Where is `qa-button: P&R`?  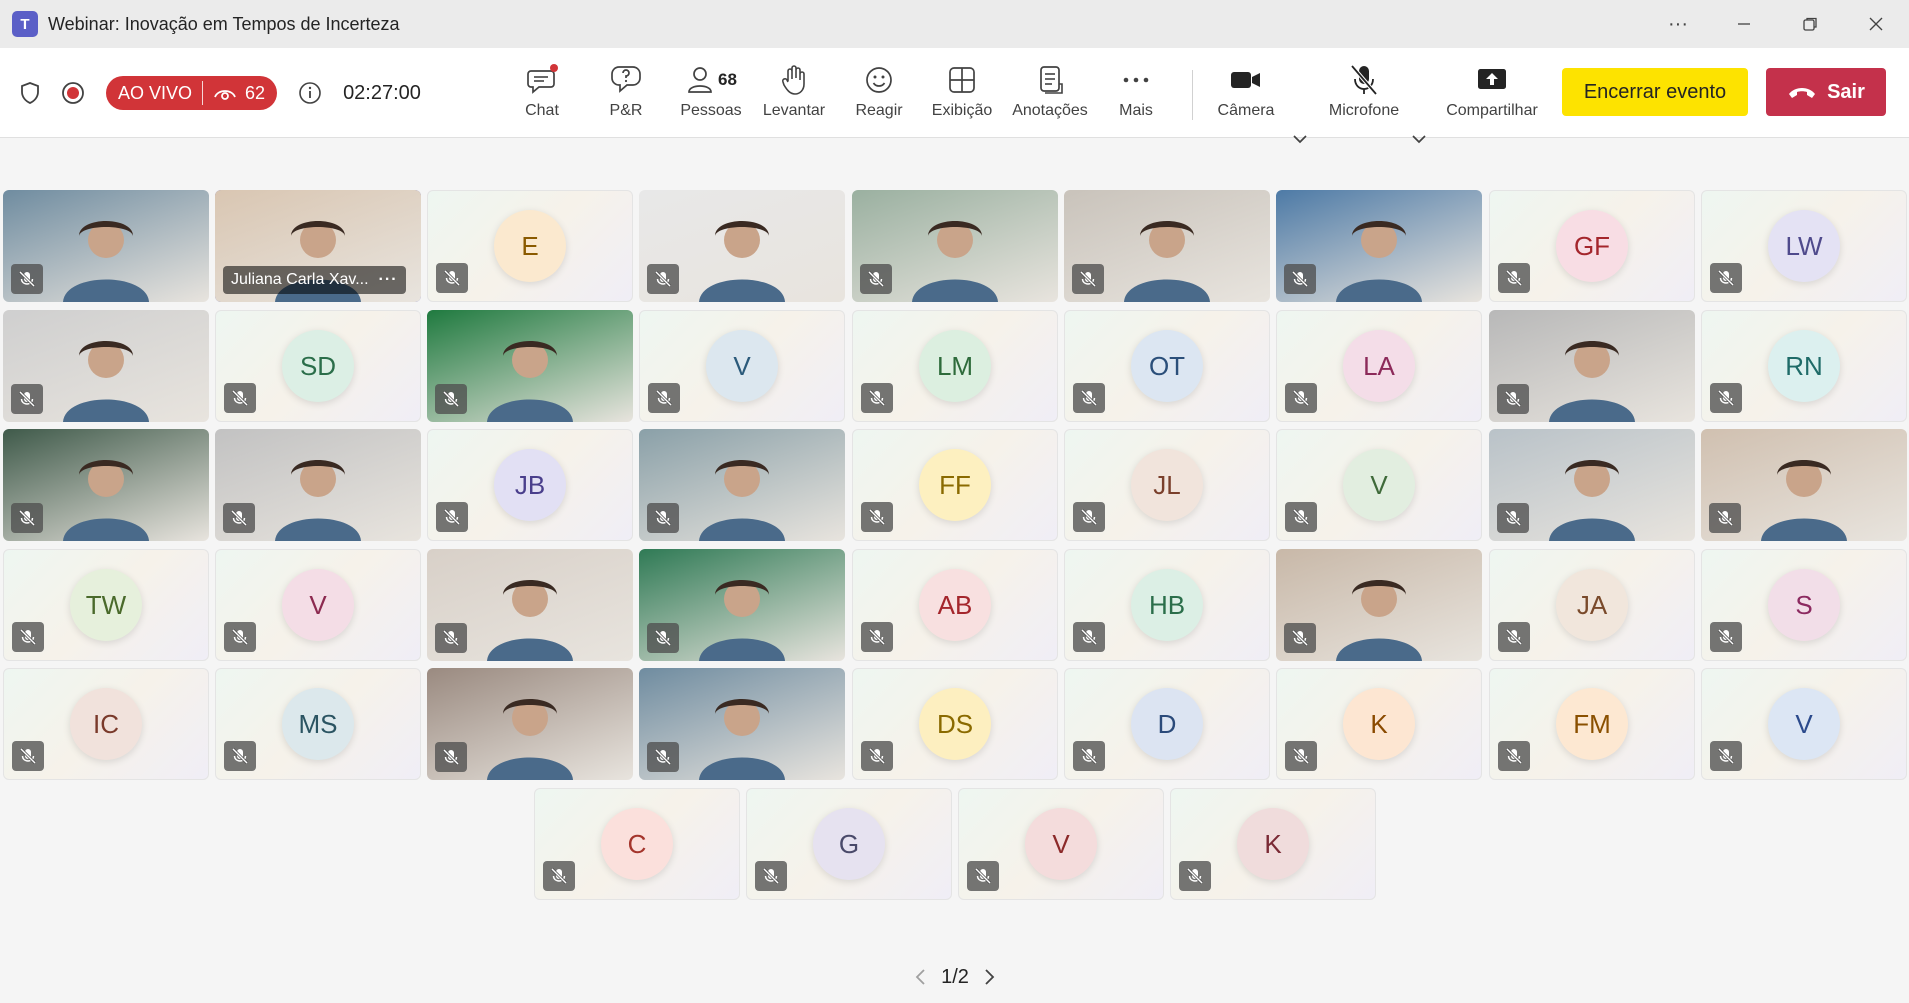
qa-button: P&R is located at coordinates (626, 95).